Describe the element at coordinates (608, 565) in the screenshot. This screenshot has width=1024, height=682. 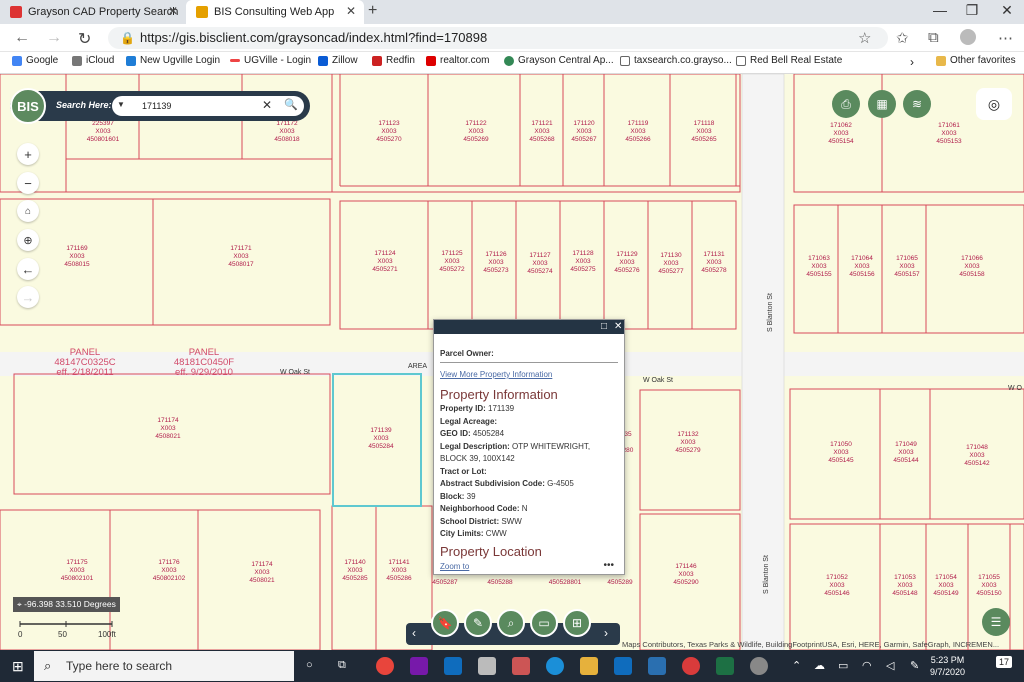
I see `more-actions-icon: •••` at that location.